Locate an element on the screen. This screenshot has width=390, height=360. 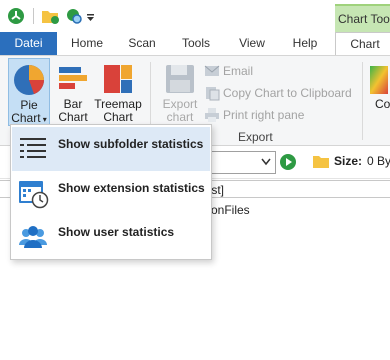
size-value: 0 Byte is located at coordinates (378, 161).